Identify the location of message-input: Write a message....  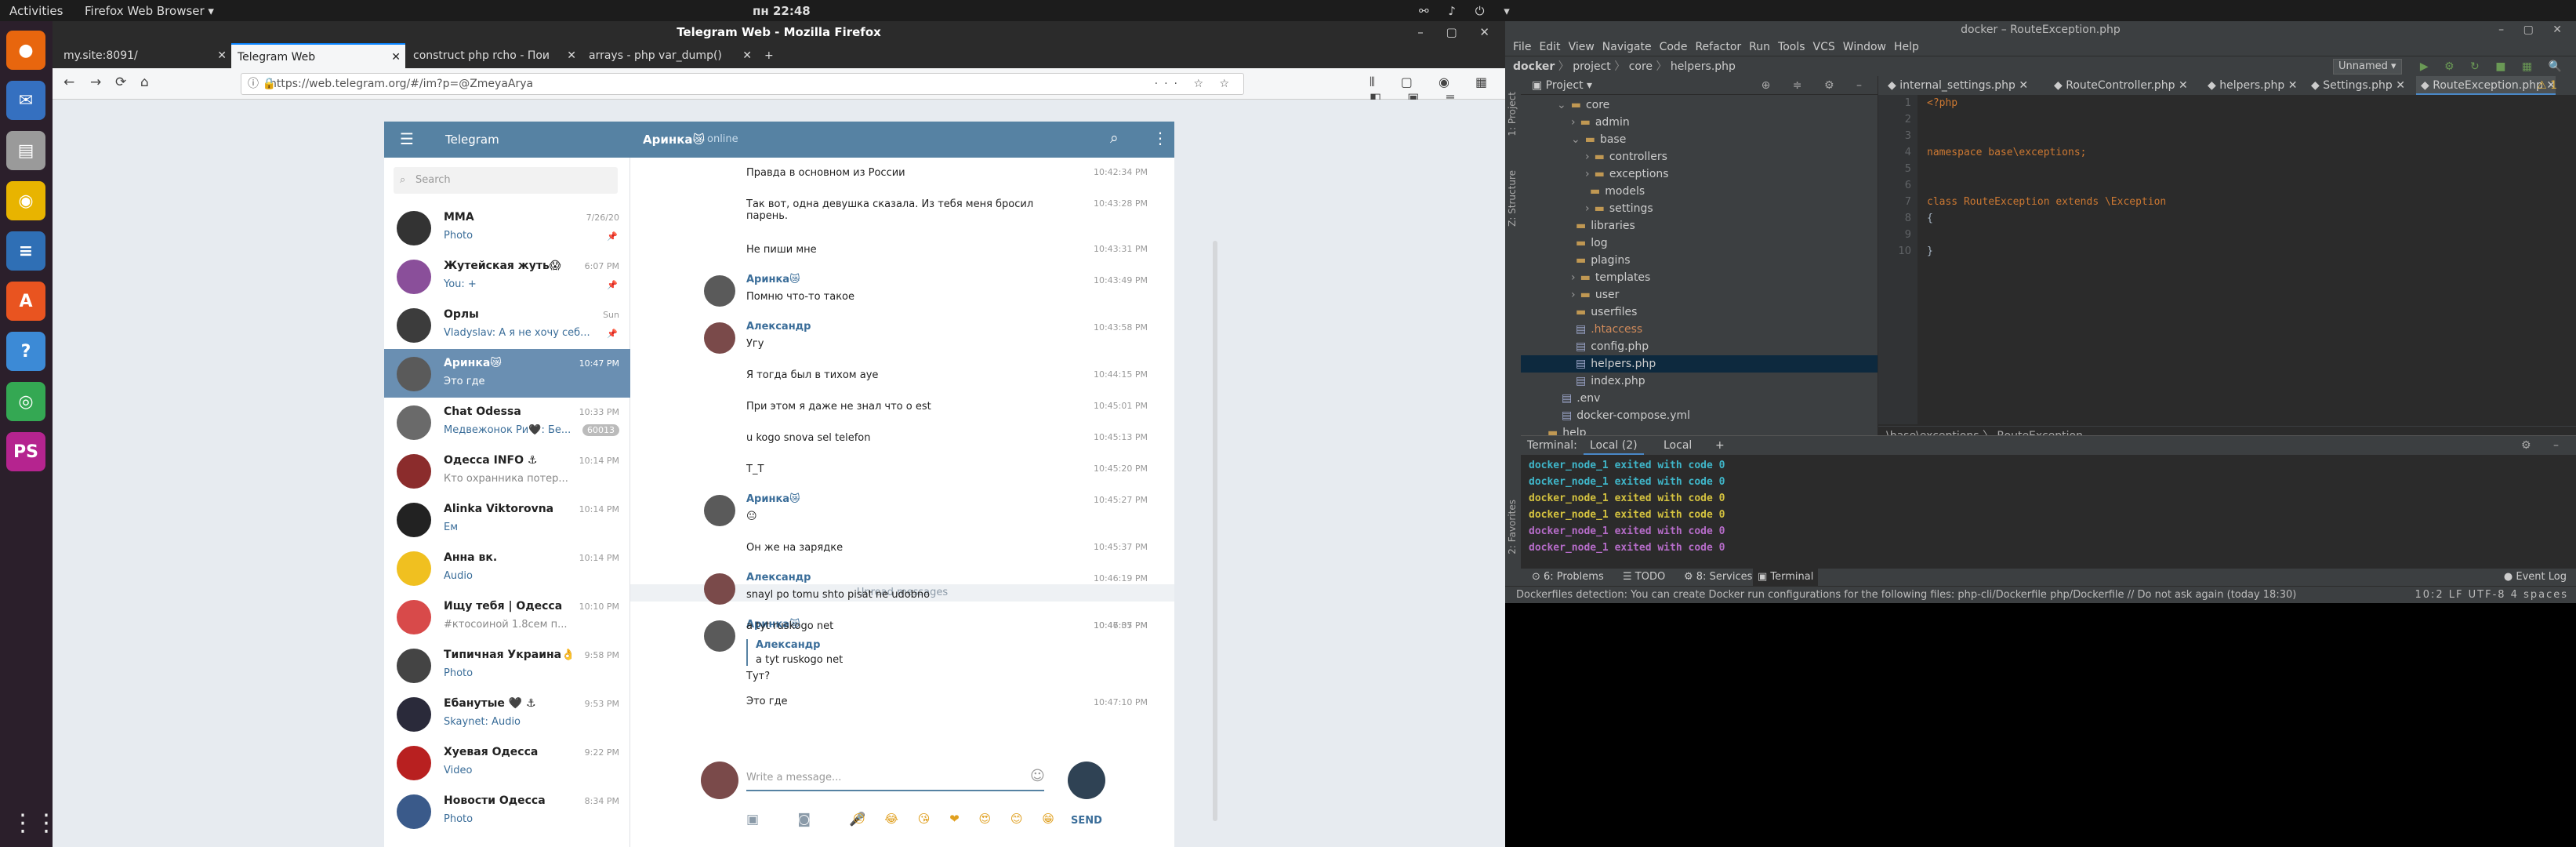
(895, 778).